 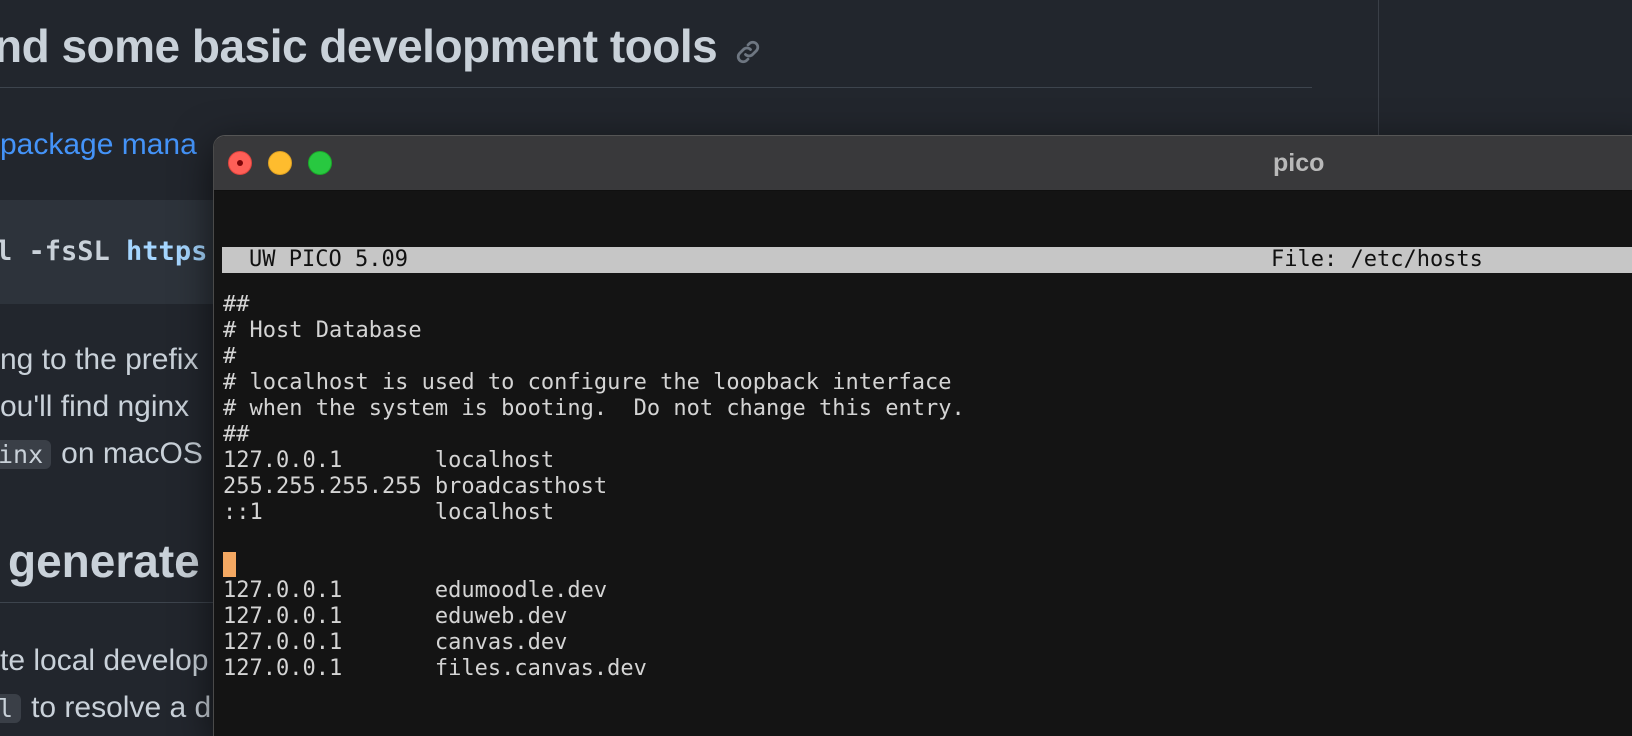 What do you see at coordinates (927, 260) in the screenshot?
I see `pico-header-bar: UW PICO 5.09 File: /etc/hosts` at bounding box center [927, 260].